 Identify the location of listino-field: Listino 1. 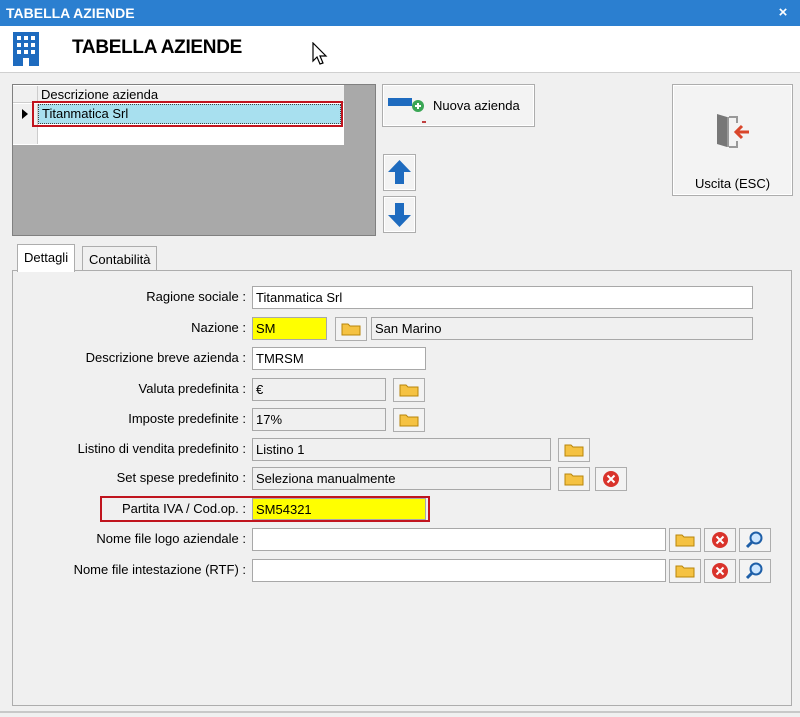
(401, 449).